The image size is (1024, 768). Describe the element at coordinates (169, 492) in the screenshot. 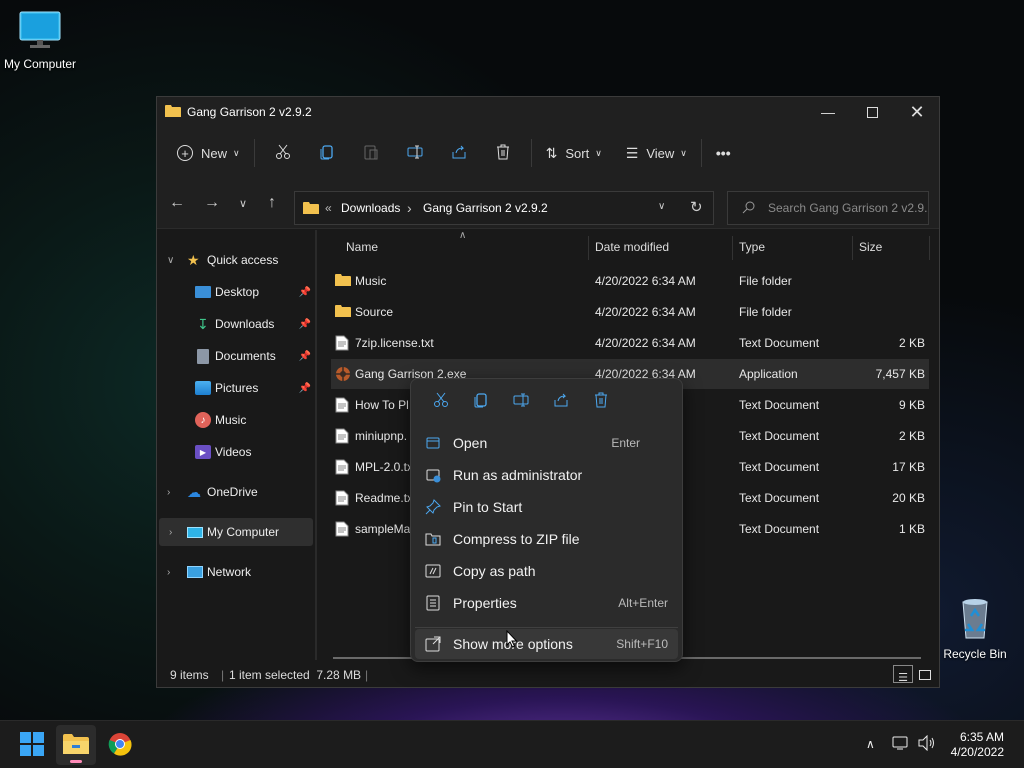

I see `chevron-right-icon: ›` at that location.